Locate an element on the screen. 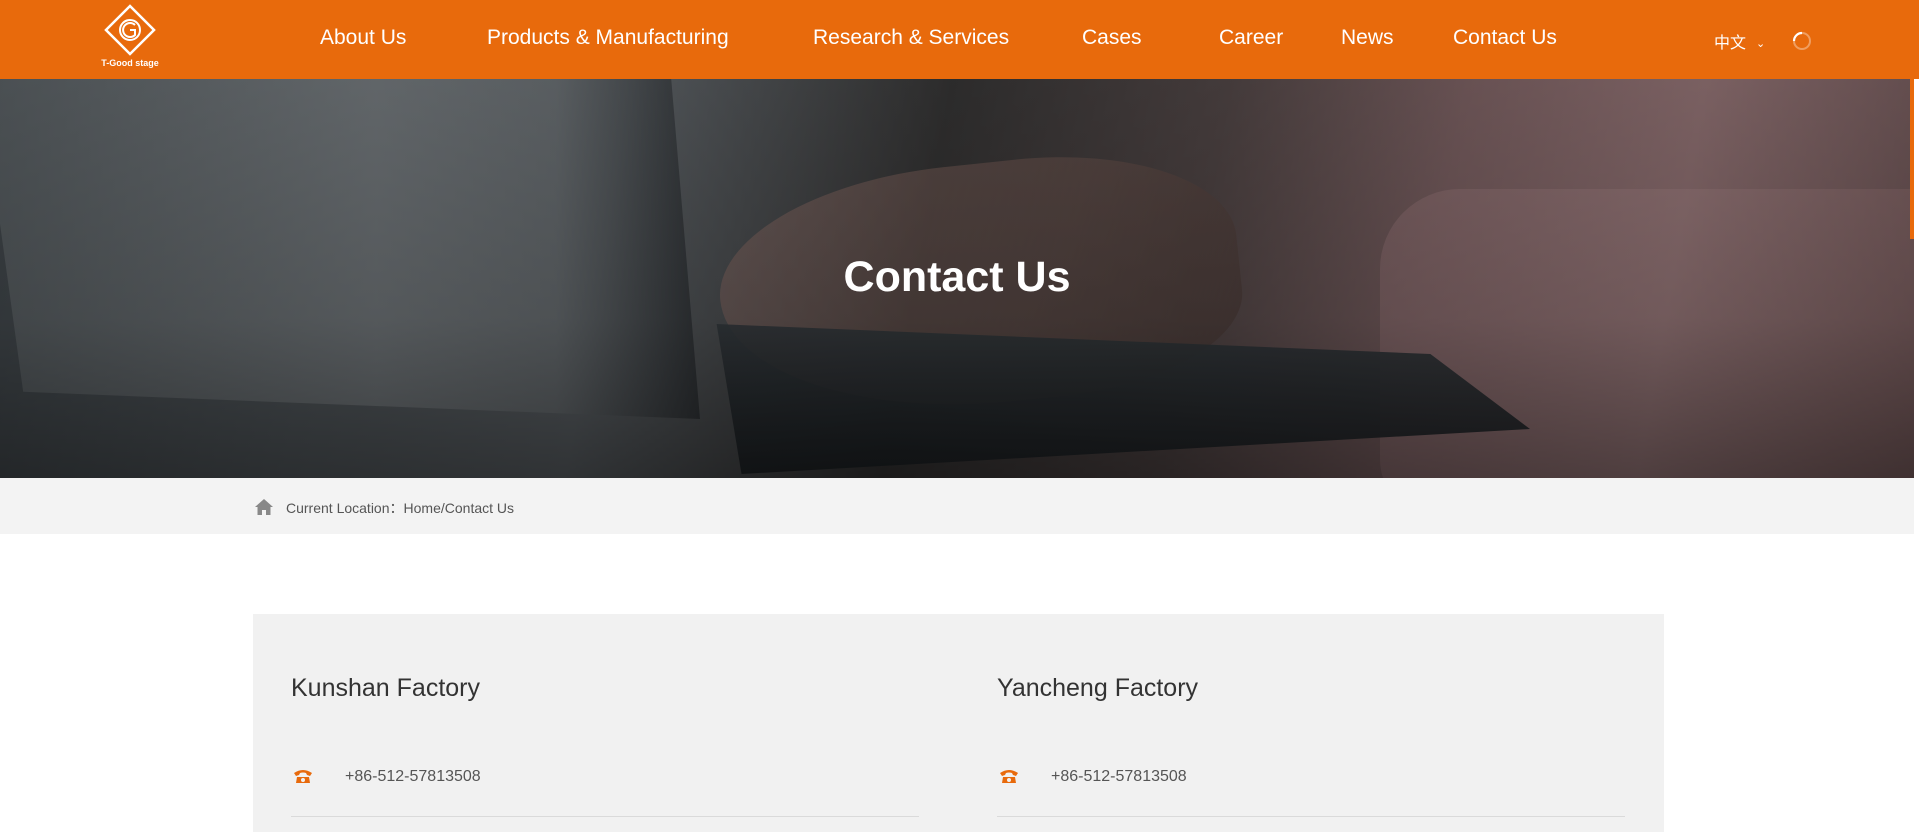 The image size is (1919, 832). language-selector: 中文 ⌄ is located at coordinates (1739, 41).